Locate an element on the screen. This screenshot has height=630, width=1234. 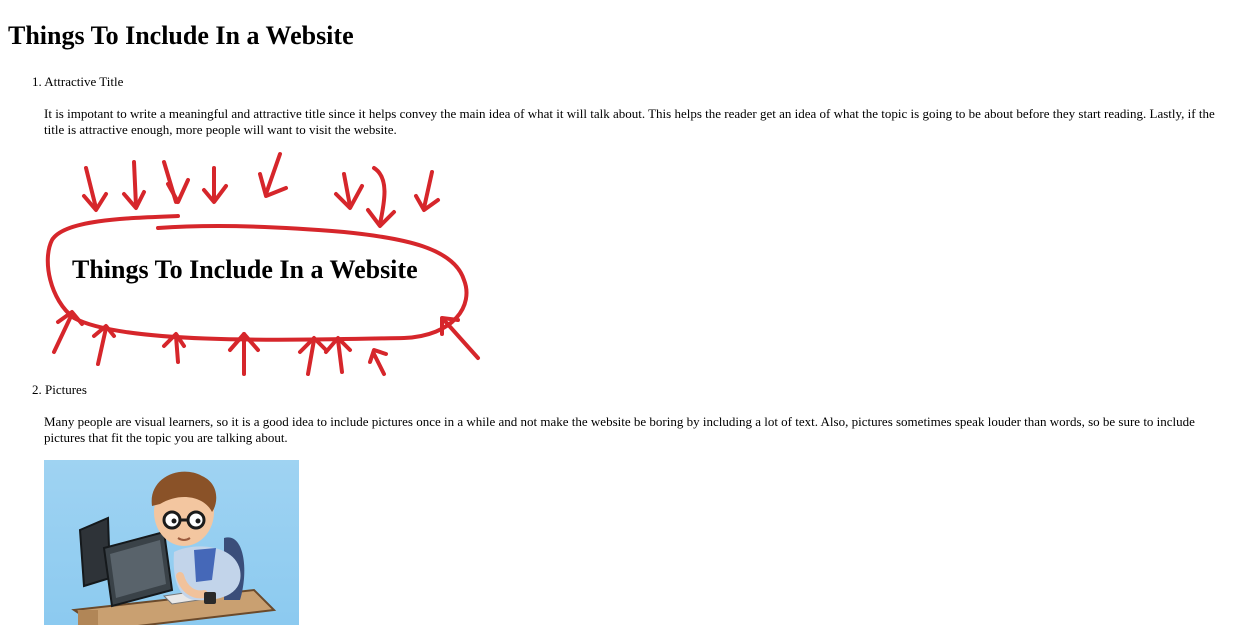
page-title: Things To Include In a Website is located at coordinates (181, 35).